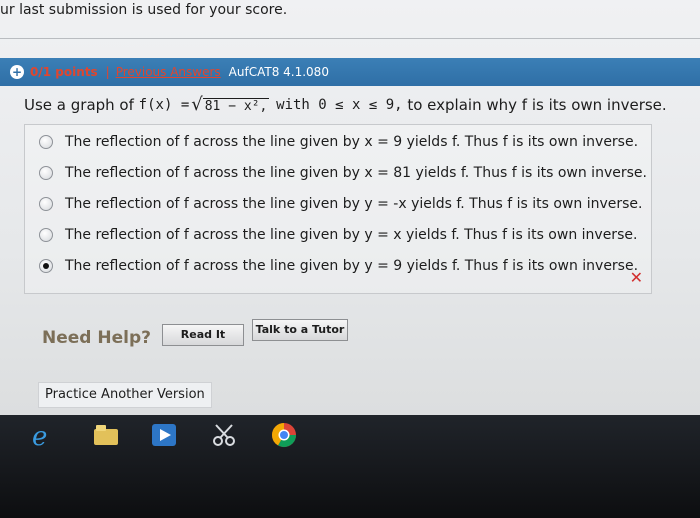 This screenshot has height=518, width=700. Describe the element at coordinates (278, 72) in the screenshot. I see `question-id: AufCAT8 4.1.080` at that location.